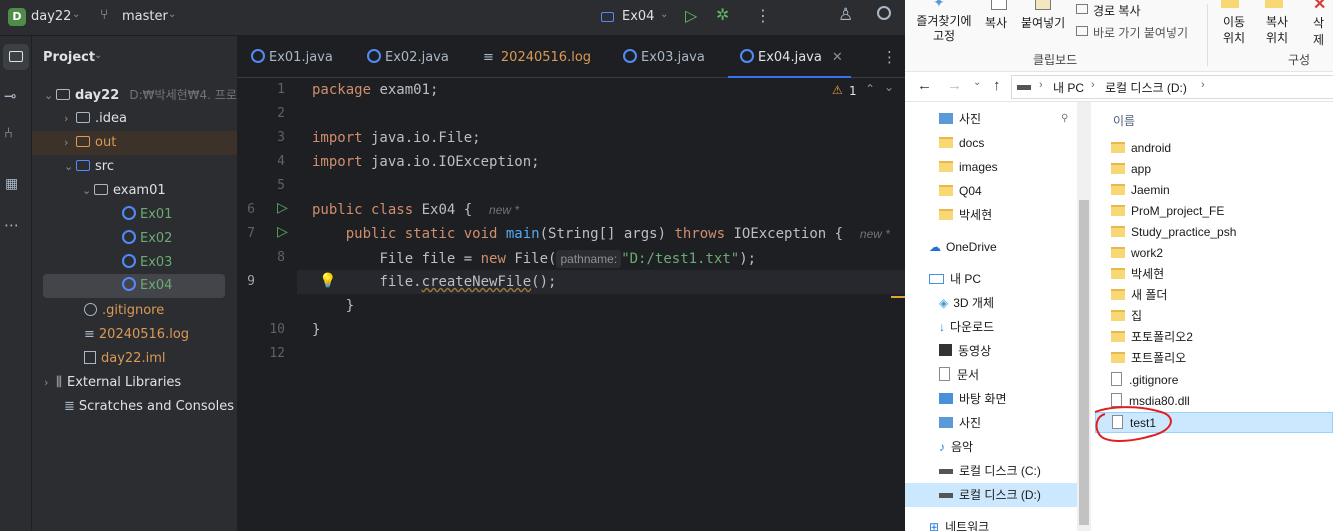  What do you see at coordinates (537, 57) in the screenshot?
I see `tab-log: ≡ 20240516.log` at bounding box center [537, 57].